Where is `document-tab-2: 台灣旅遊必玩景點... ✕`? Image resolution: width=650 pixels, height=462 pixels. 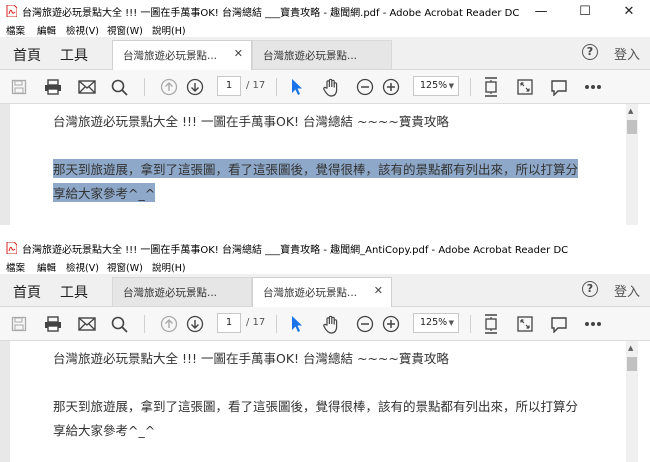 document-tab-2: 台灣旅遊必玩景點... ✕ is located at coordinates (322, 292).